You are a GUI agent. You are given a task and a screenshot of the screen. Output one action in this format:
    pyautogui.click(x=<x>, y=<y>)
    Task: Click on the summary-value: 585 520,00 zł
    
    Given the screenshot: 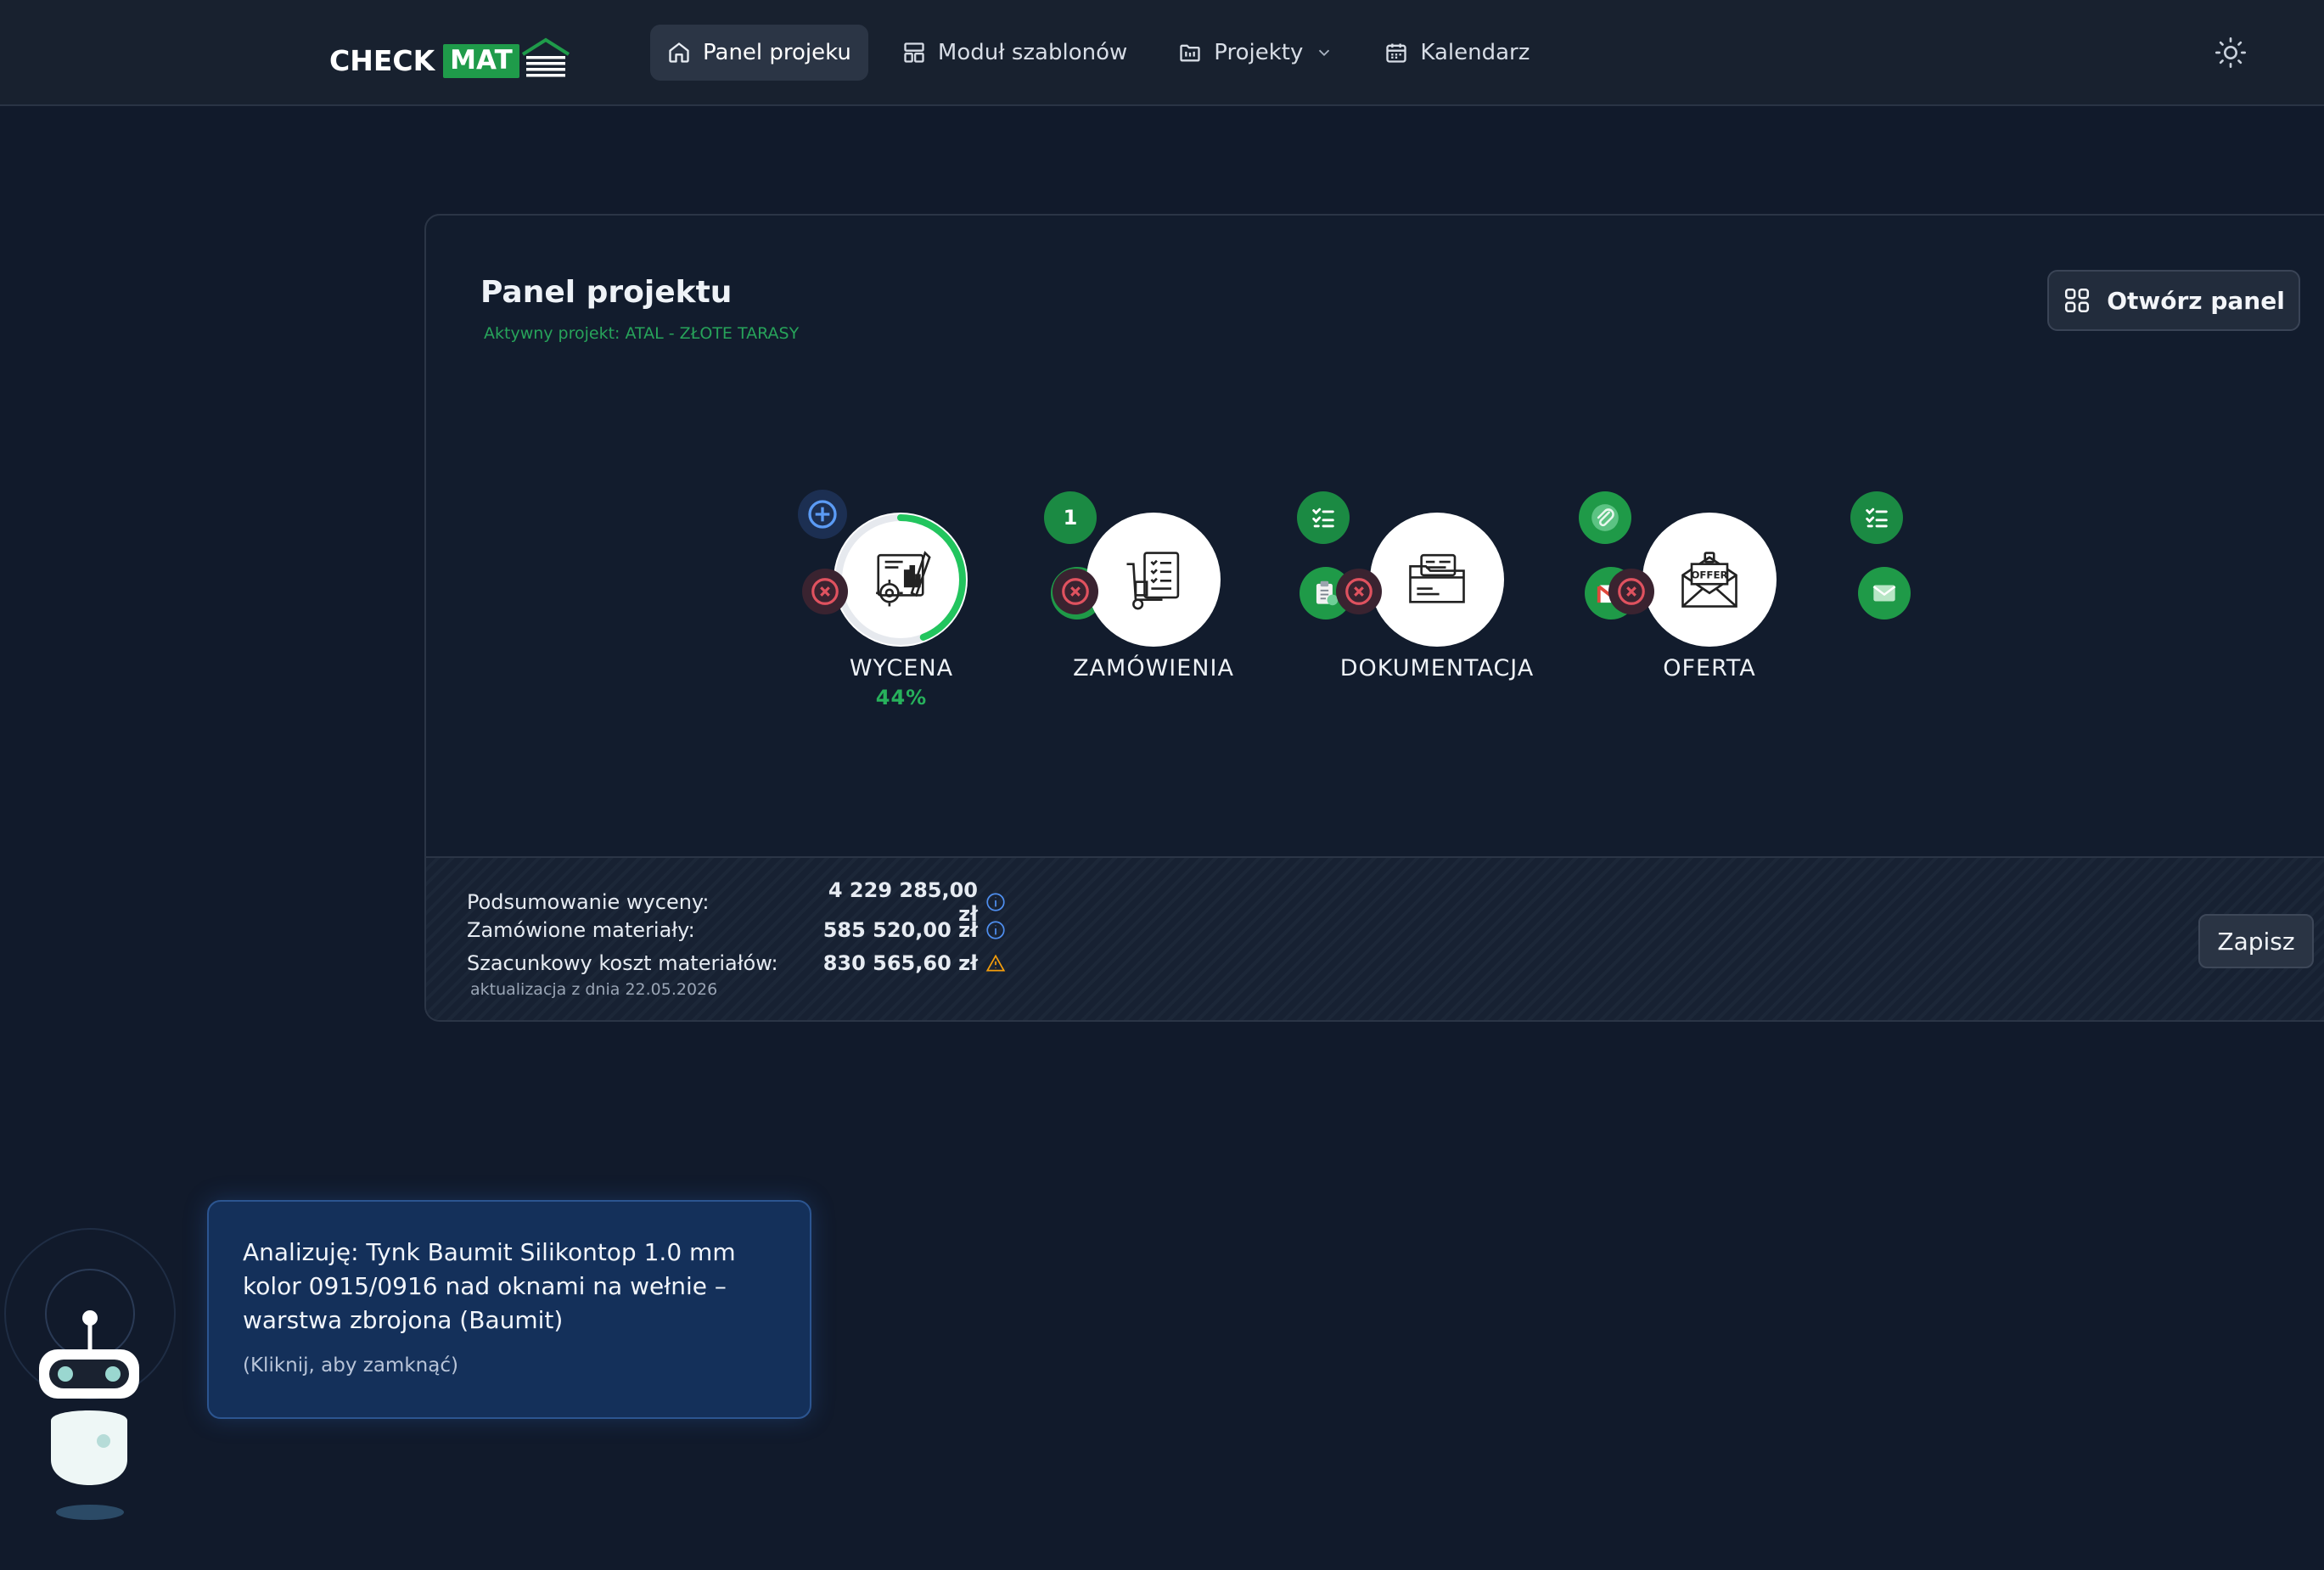 What is the action you would take?
    pyautogui.click(x=900, y=930)
    